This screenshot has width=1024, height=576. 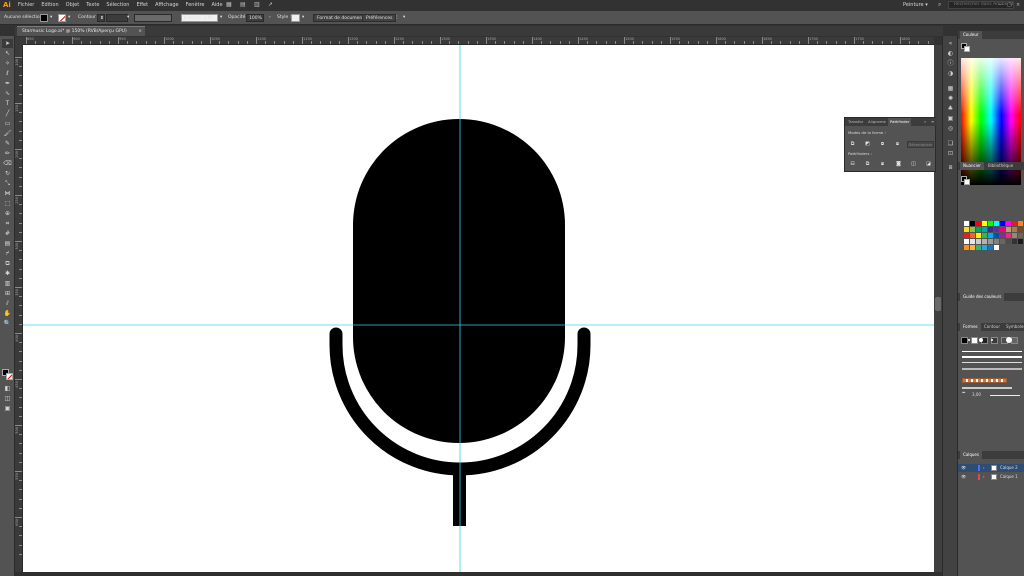 I want to click on minimize-icon: –, so click(x=1000, y=5).